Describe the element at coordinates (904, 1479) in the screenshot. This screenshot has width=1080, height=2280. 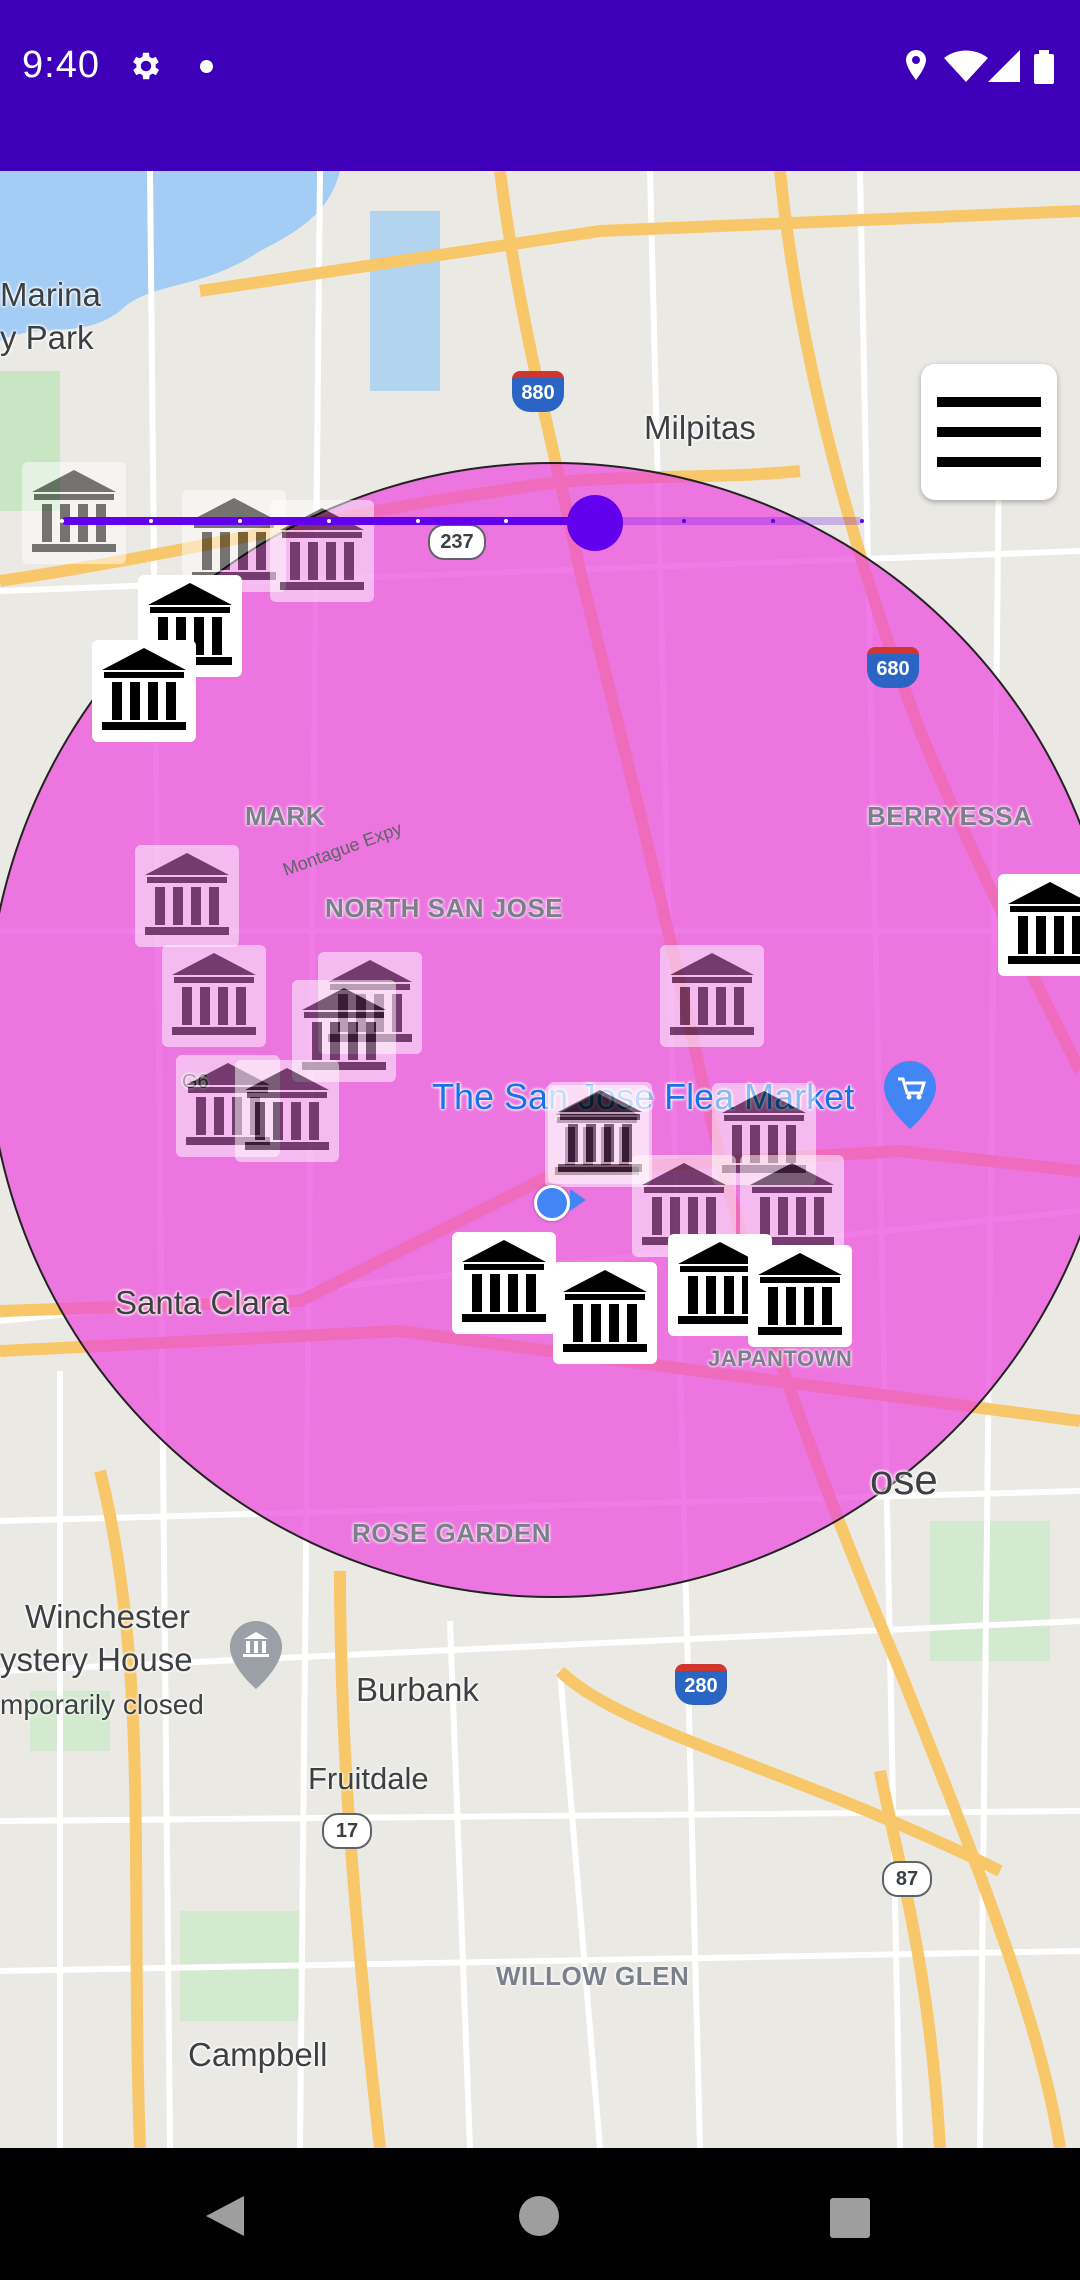
I see `map-label-san-jose: ose` at that location.